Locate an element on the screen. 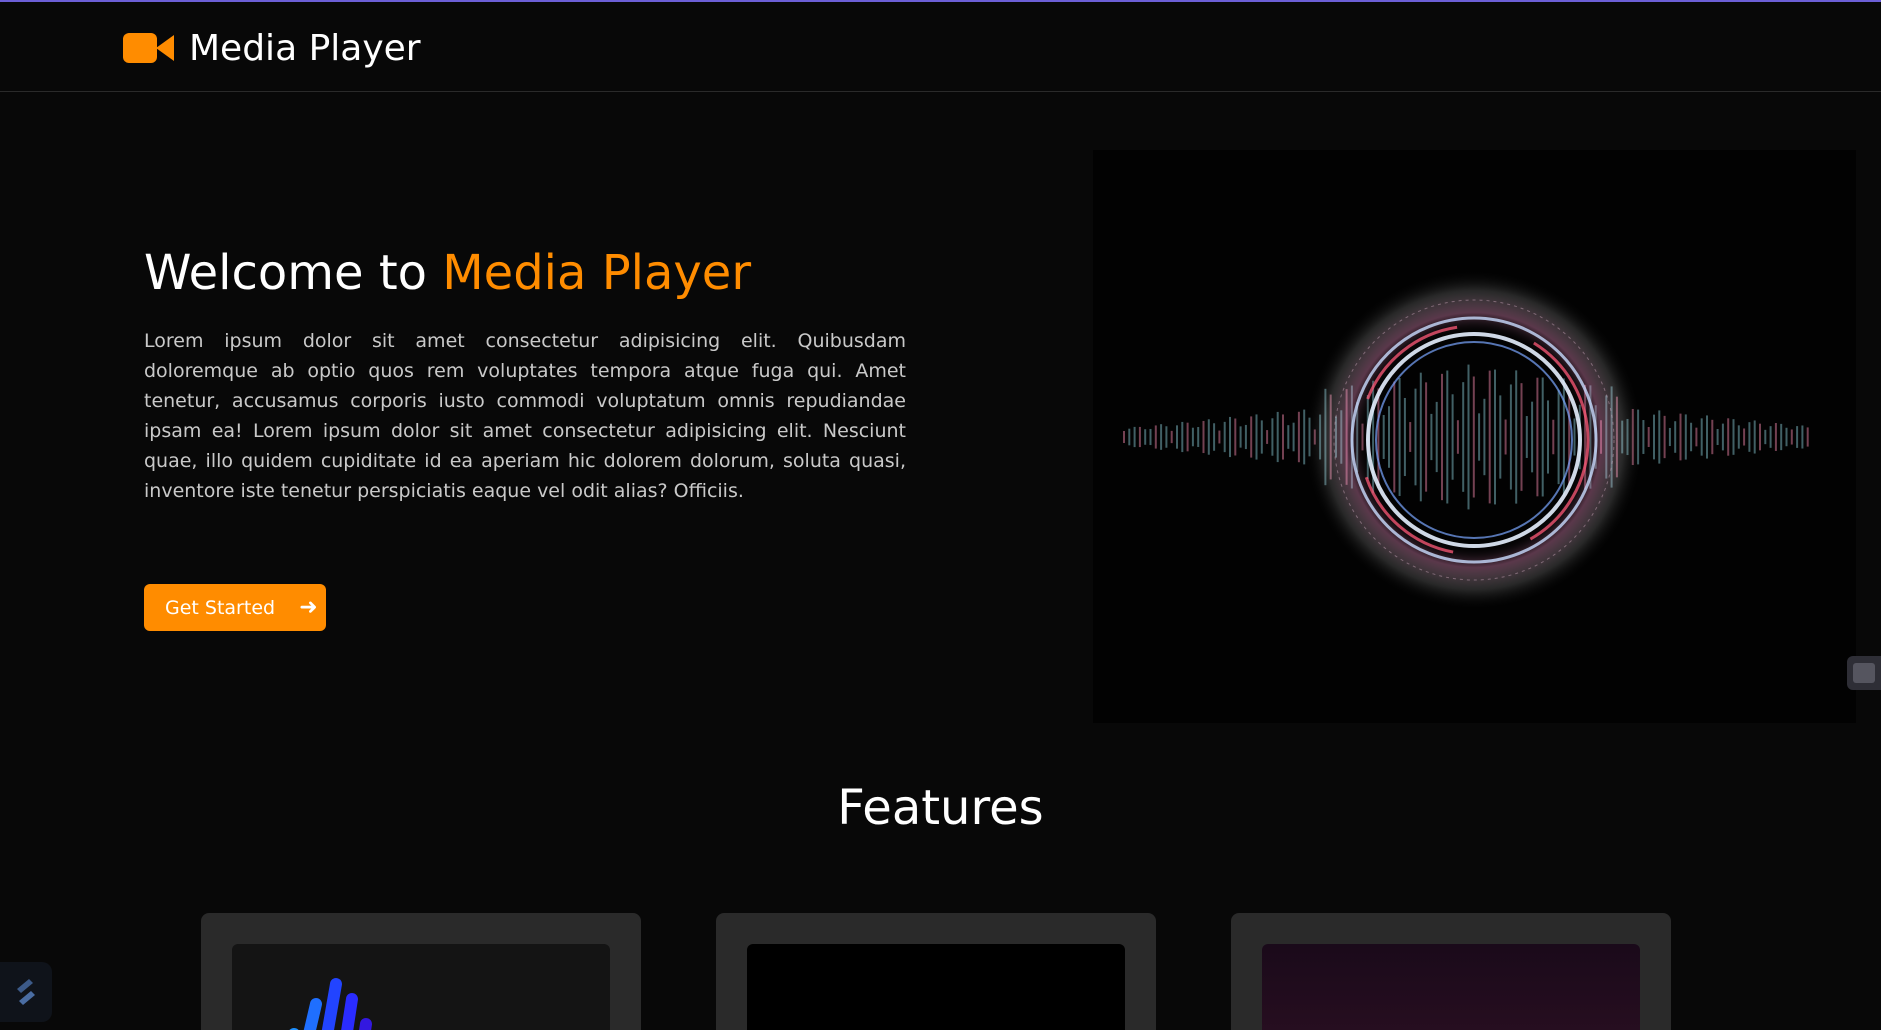 This screenshot has width=1881, height=1030. brand-name: Media Player is located at coordinates (305, 48).